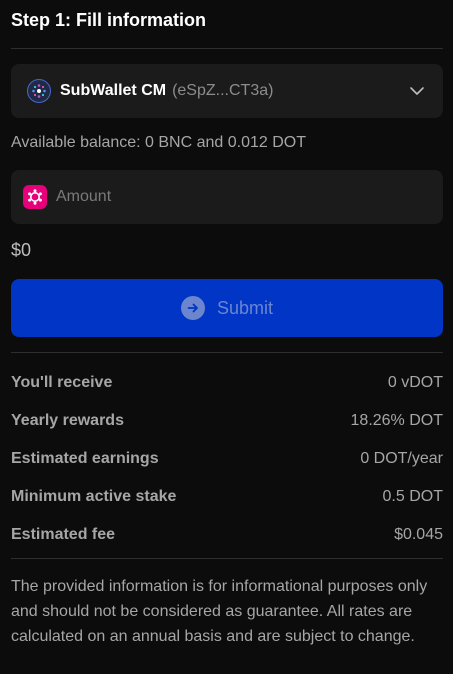 This screenshot has height=674, width=453. What do you see at coordinates (245, 307) in the screenshot?
I see `submit-label: Submit` at bounding box center [245, 307].